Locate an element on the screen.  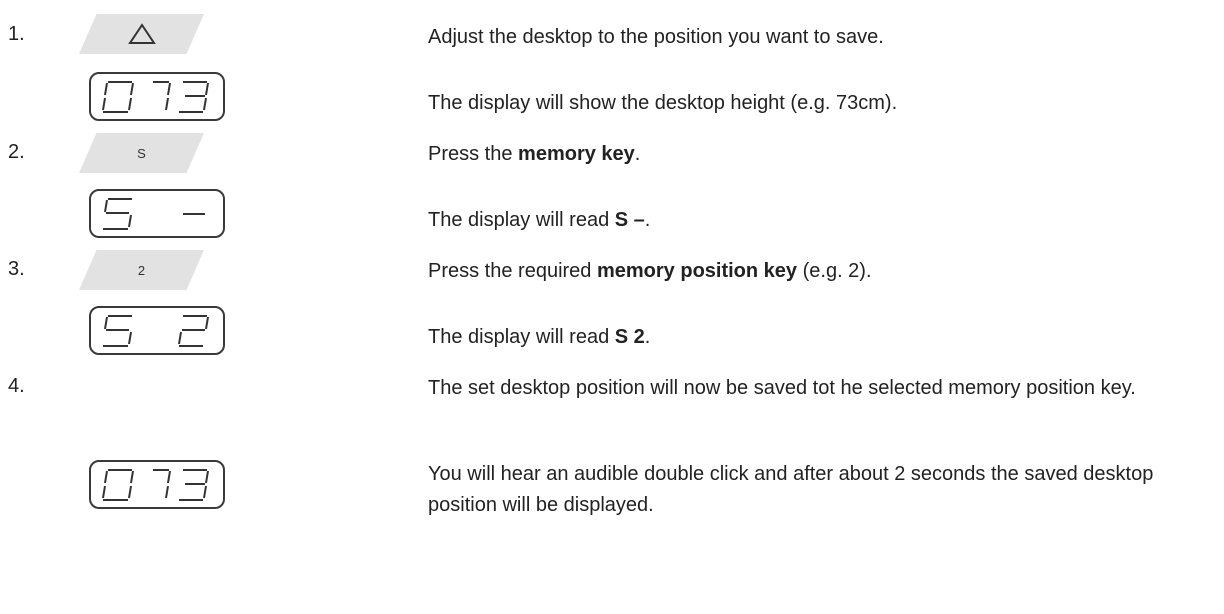
memory-position-key-label: 2 is located at coordinates (141, 270).